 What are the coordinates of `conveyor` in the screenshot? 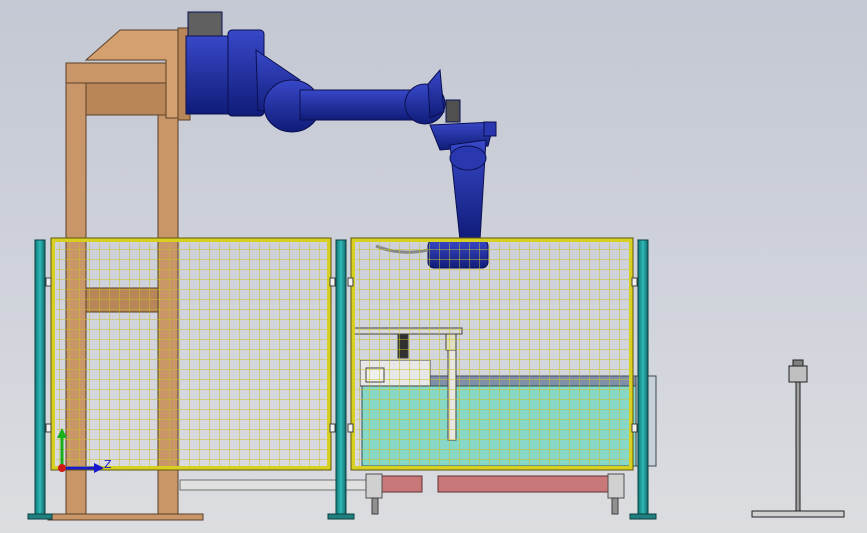 It's located at (402, 494).